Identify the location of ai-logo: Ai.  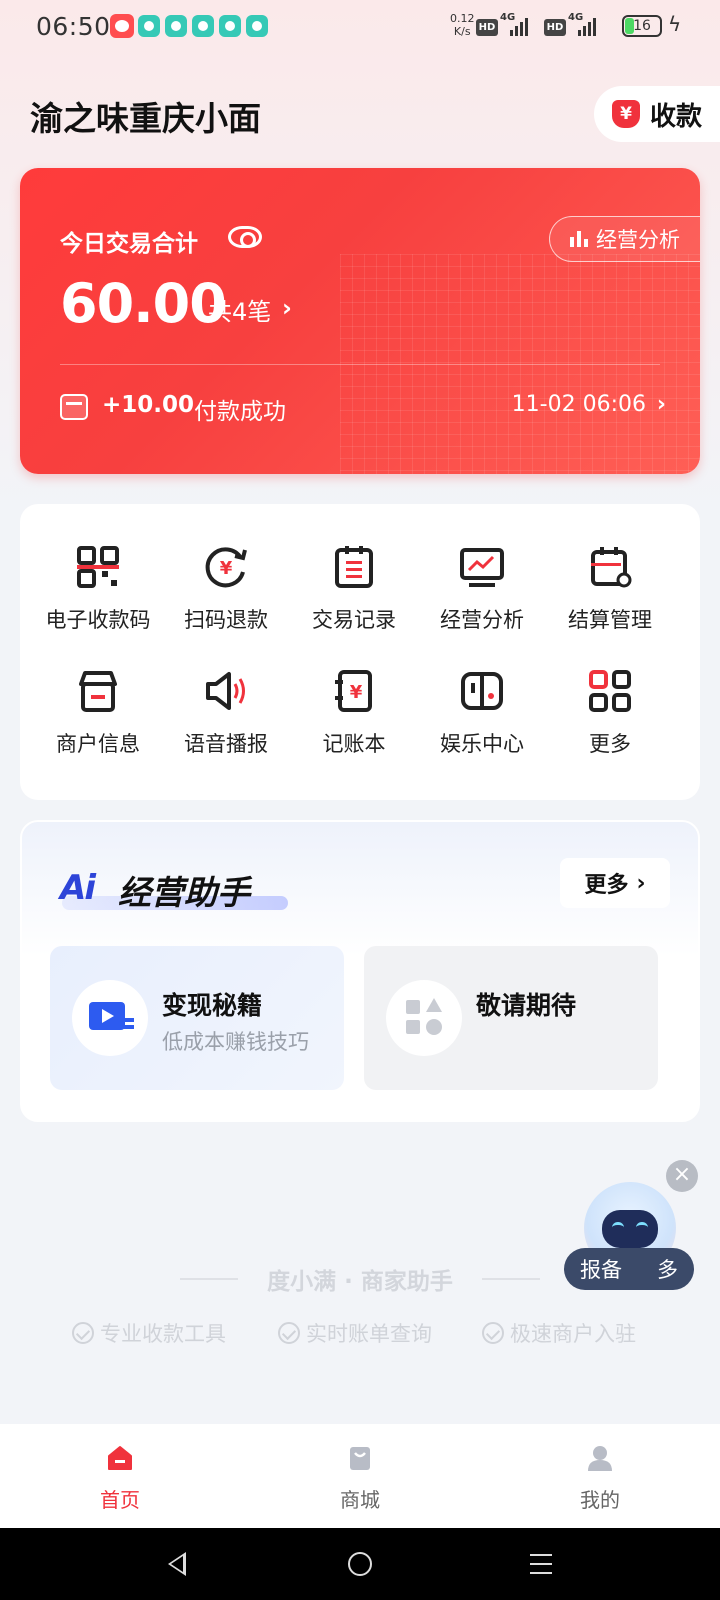
(78, 888).